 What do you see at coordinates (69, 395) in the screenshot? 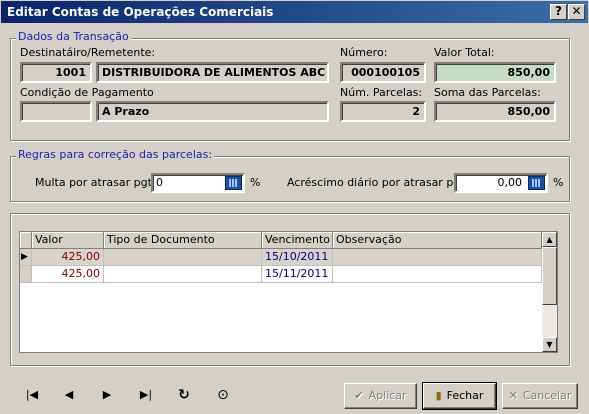
I see `prev-record-icon: ◀` at bounding box center [69, 395].